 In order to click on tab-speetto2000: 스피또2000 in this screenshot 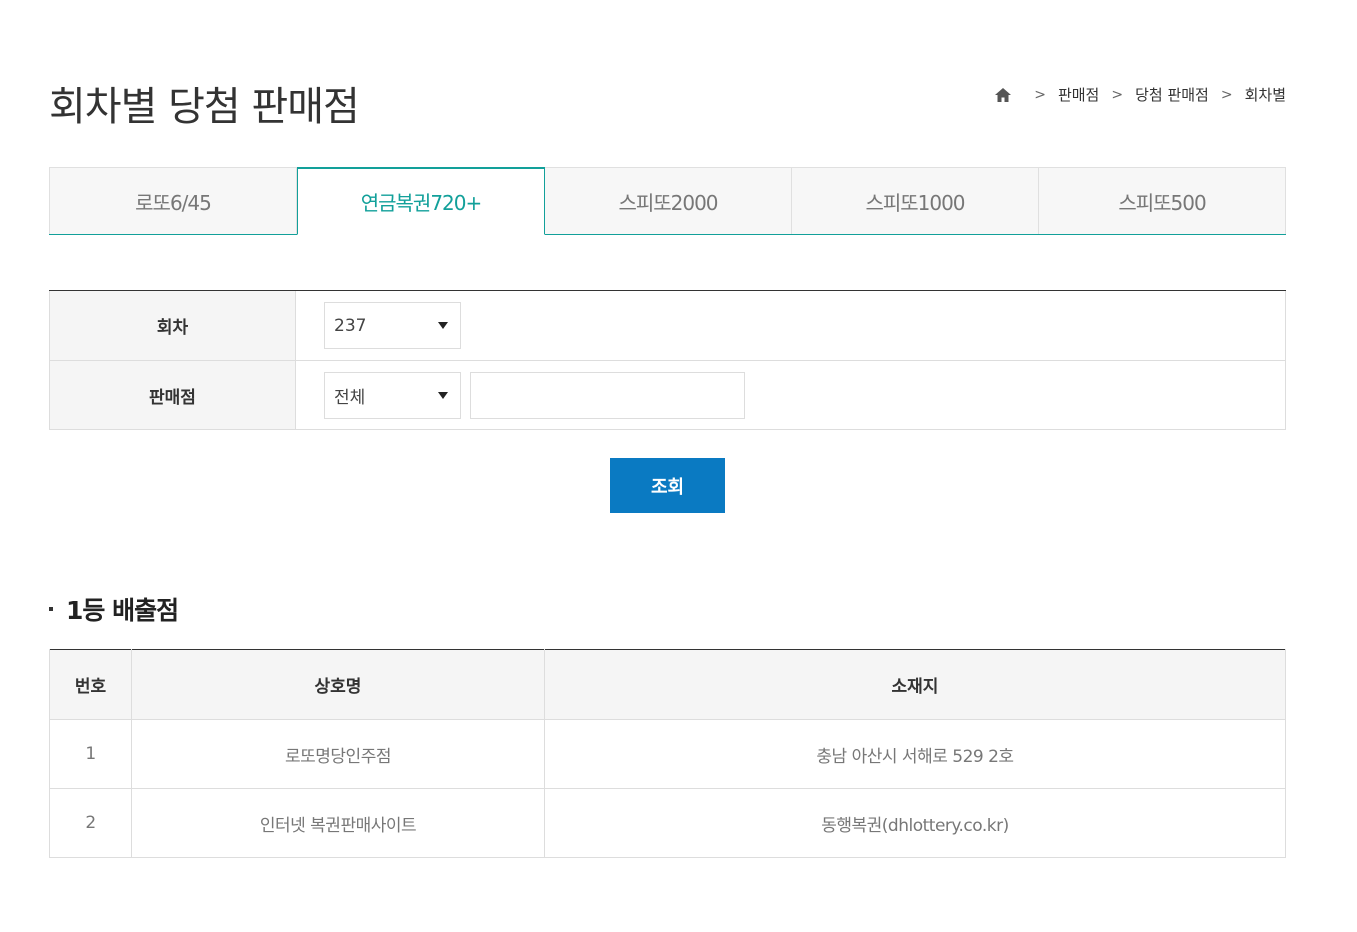, I will do `click(668, 200)`.